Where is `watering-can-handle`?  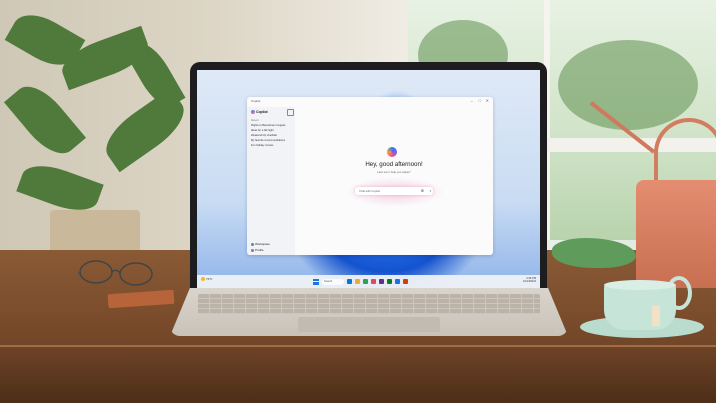
watering-can-handle is located at coordinates (685, 153).